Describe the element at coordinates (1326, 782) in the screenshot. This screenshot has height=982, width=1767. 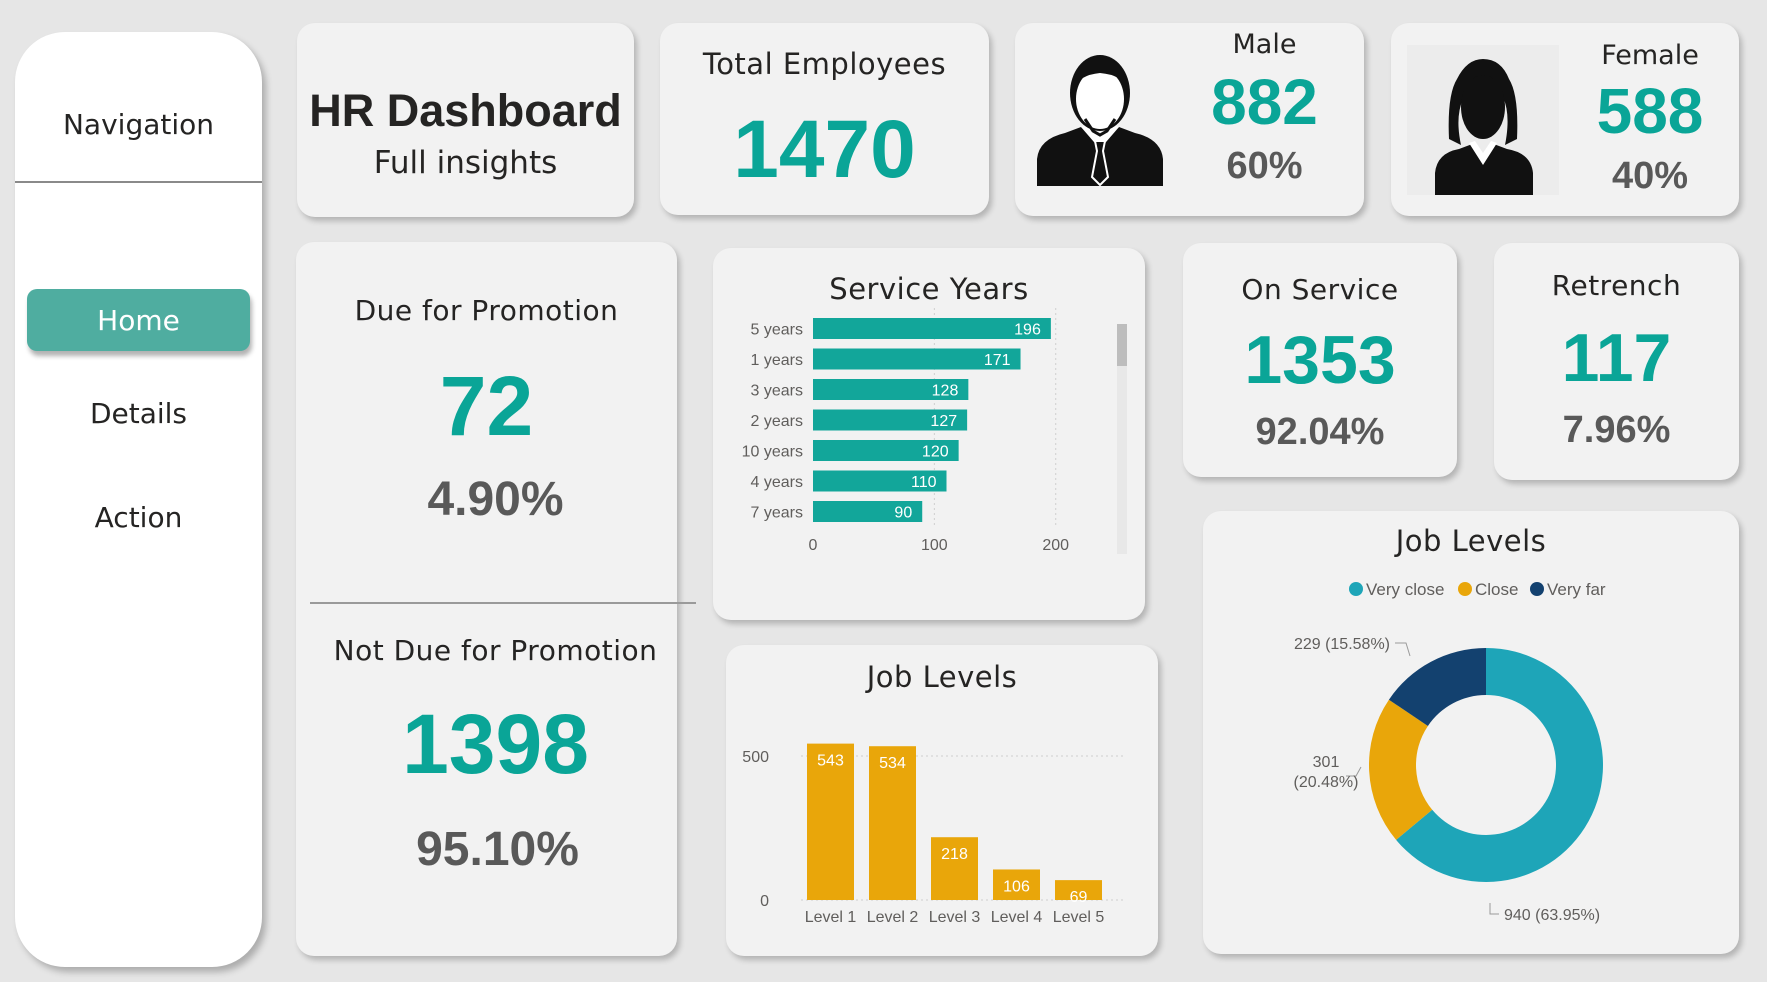
I see `donut-data-label: (20.48%)` at that location.